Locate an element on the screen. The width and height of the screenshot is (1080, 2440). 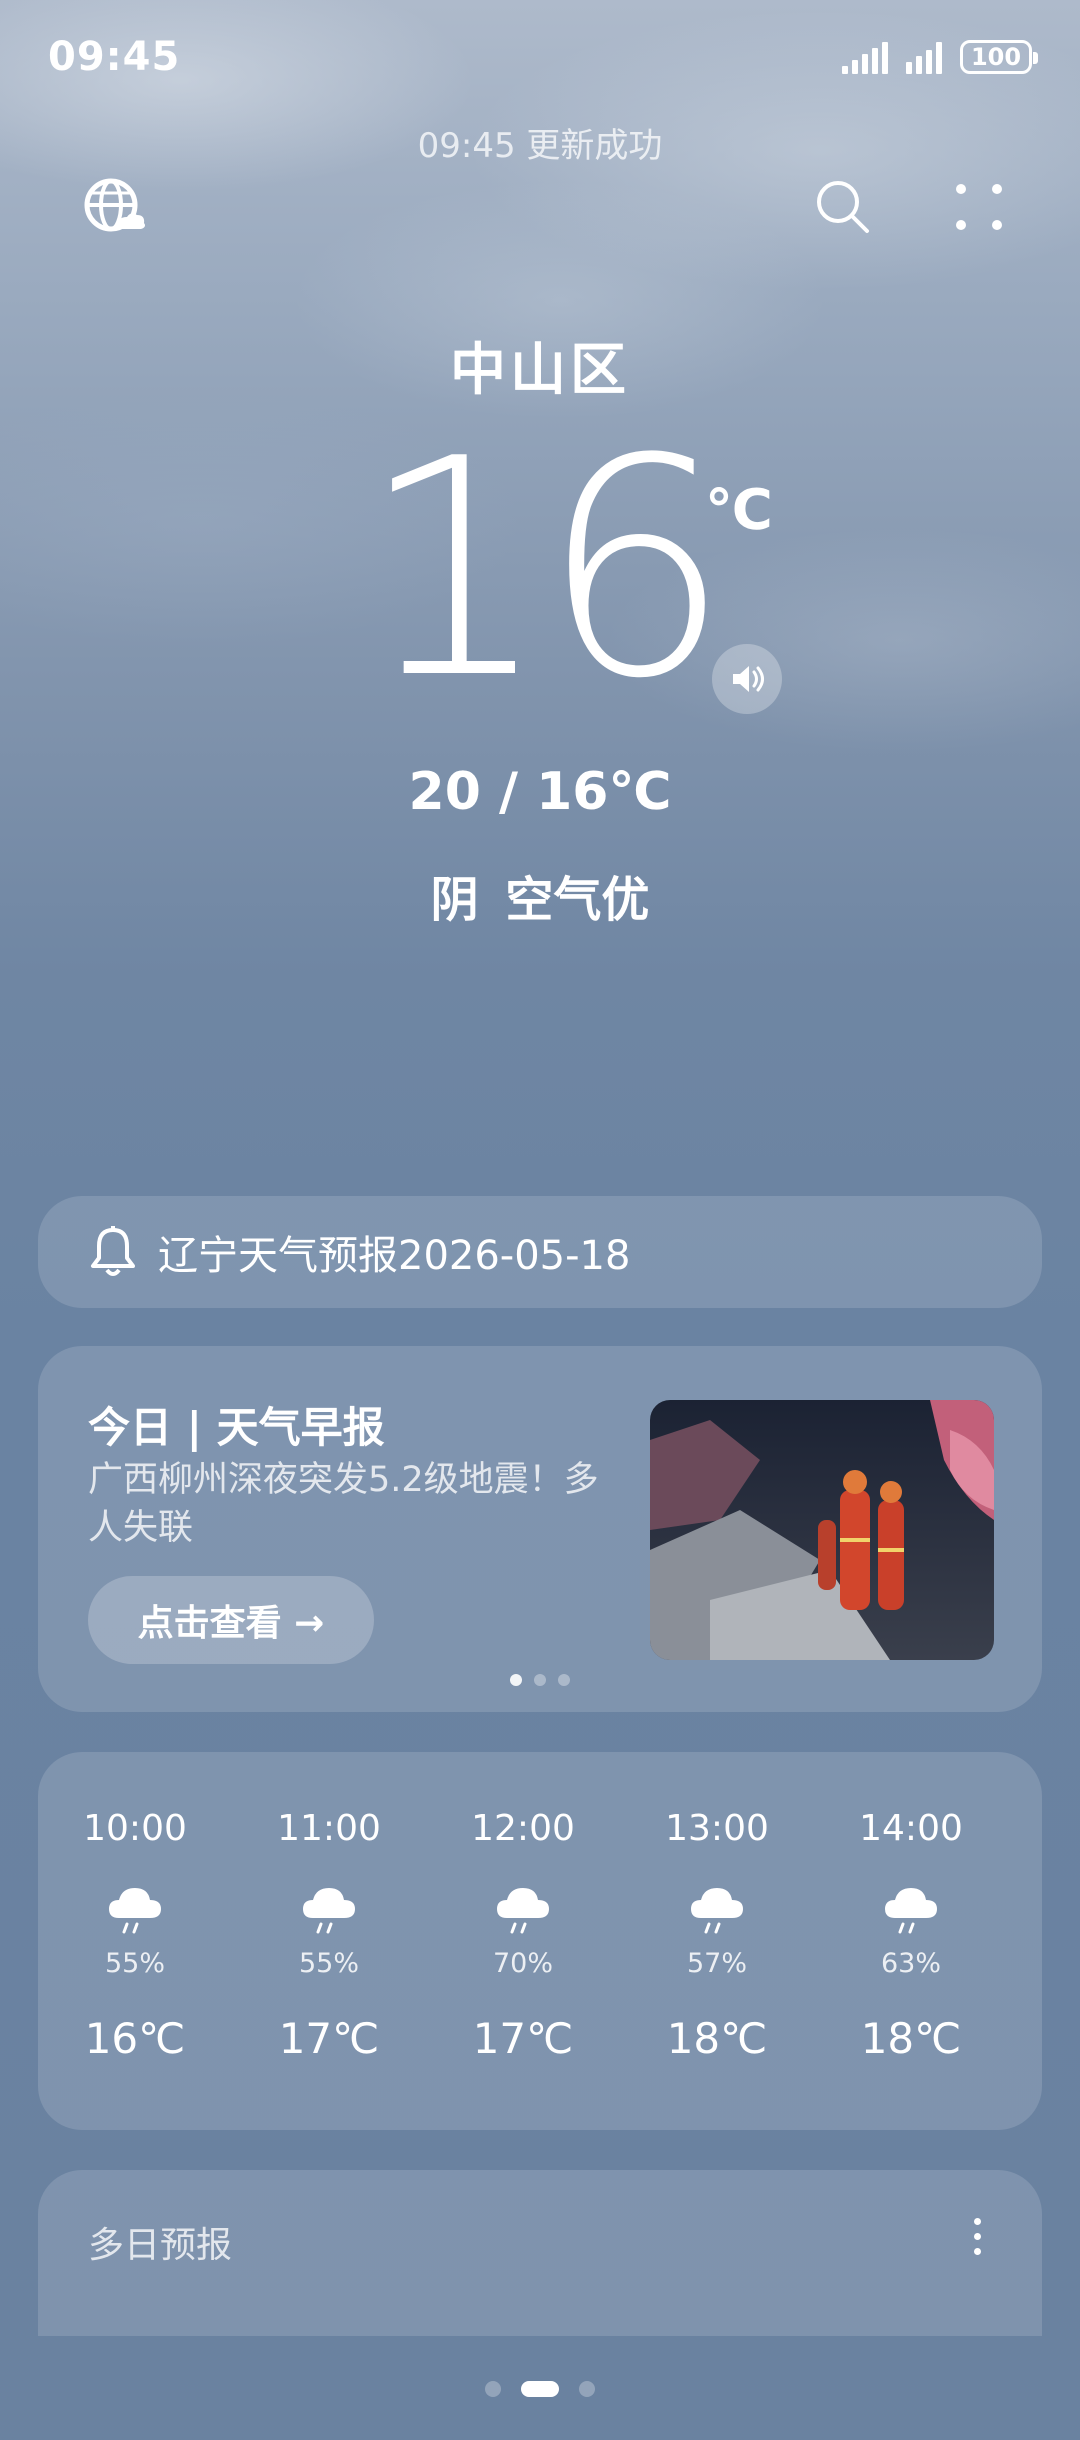
hour-time: 14:00 is located at coordinates (911, 1828).